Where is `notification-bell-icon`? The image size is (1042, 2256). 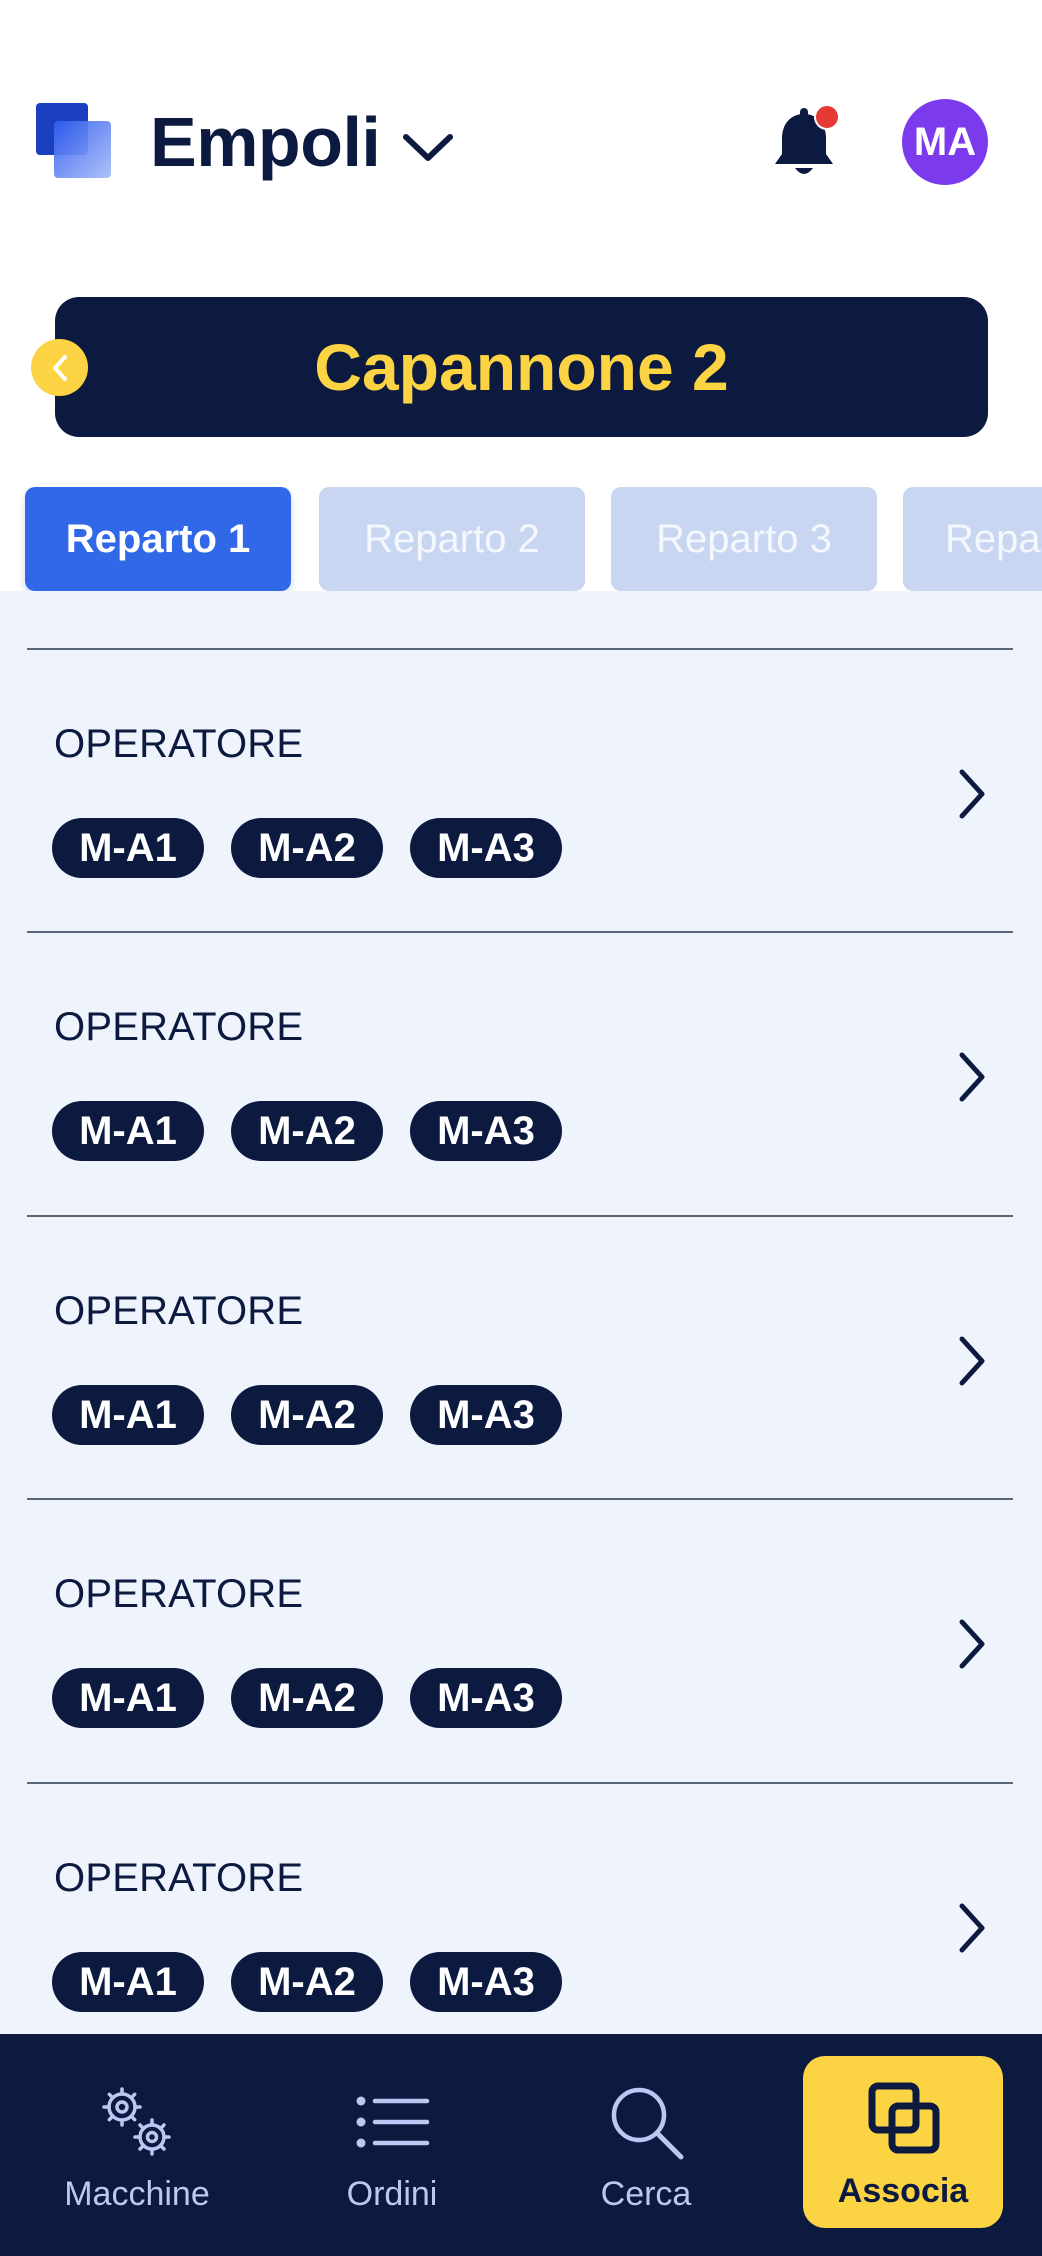
notification-bell-icon is located at coordinates (806, 143).